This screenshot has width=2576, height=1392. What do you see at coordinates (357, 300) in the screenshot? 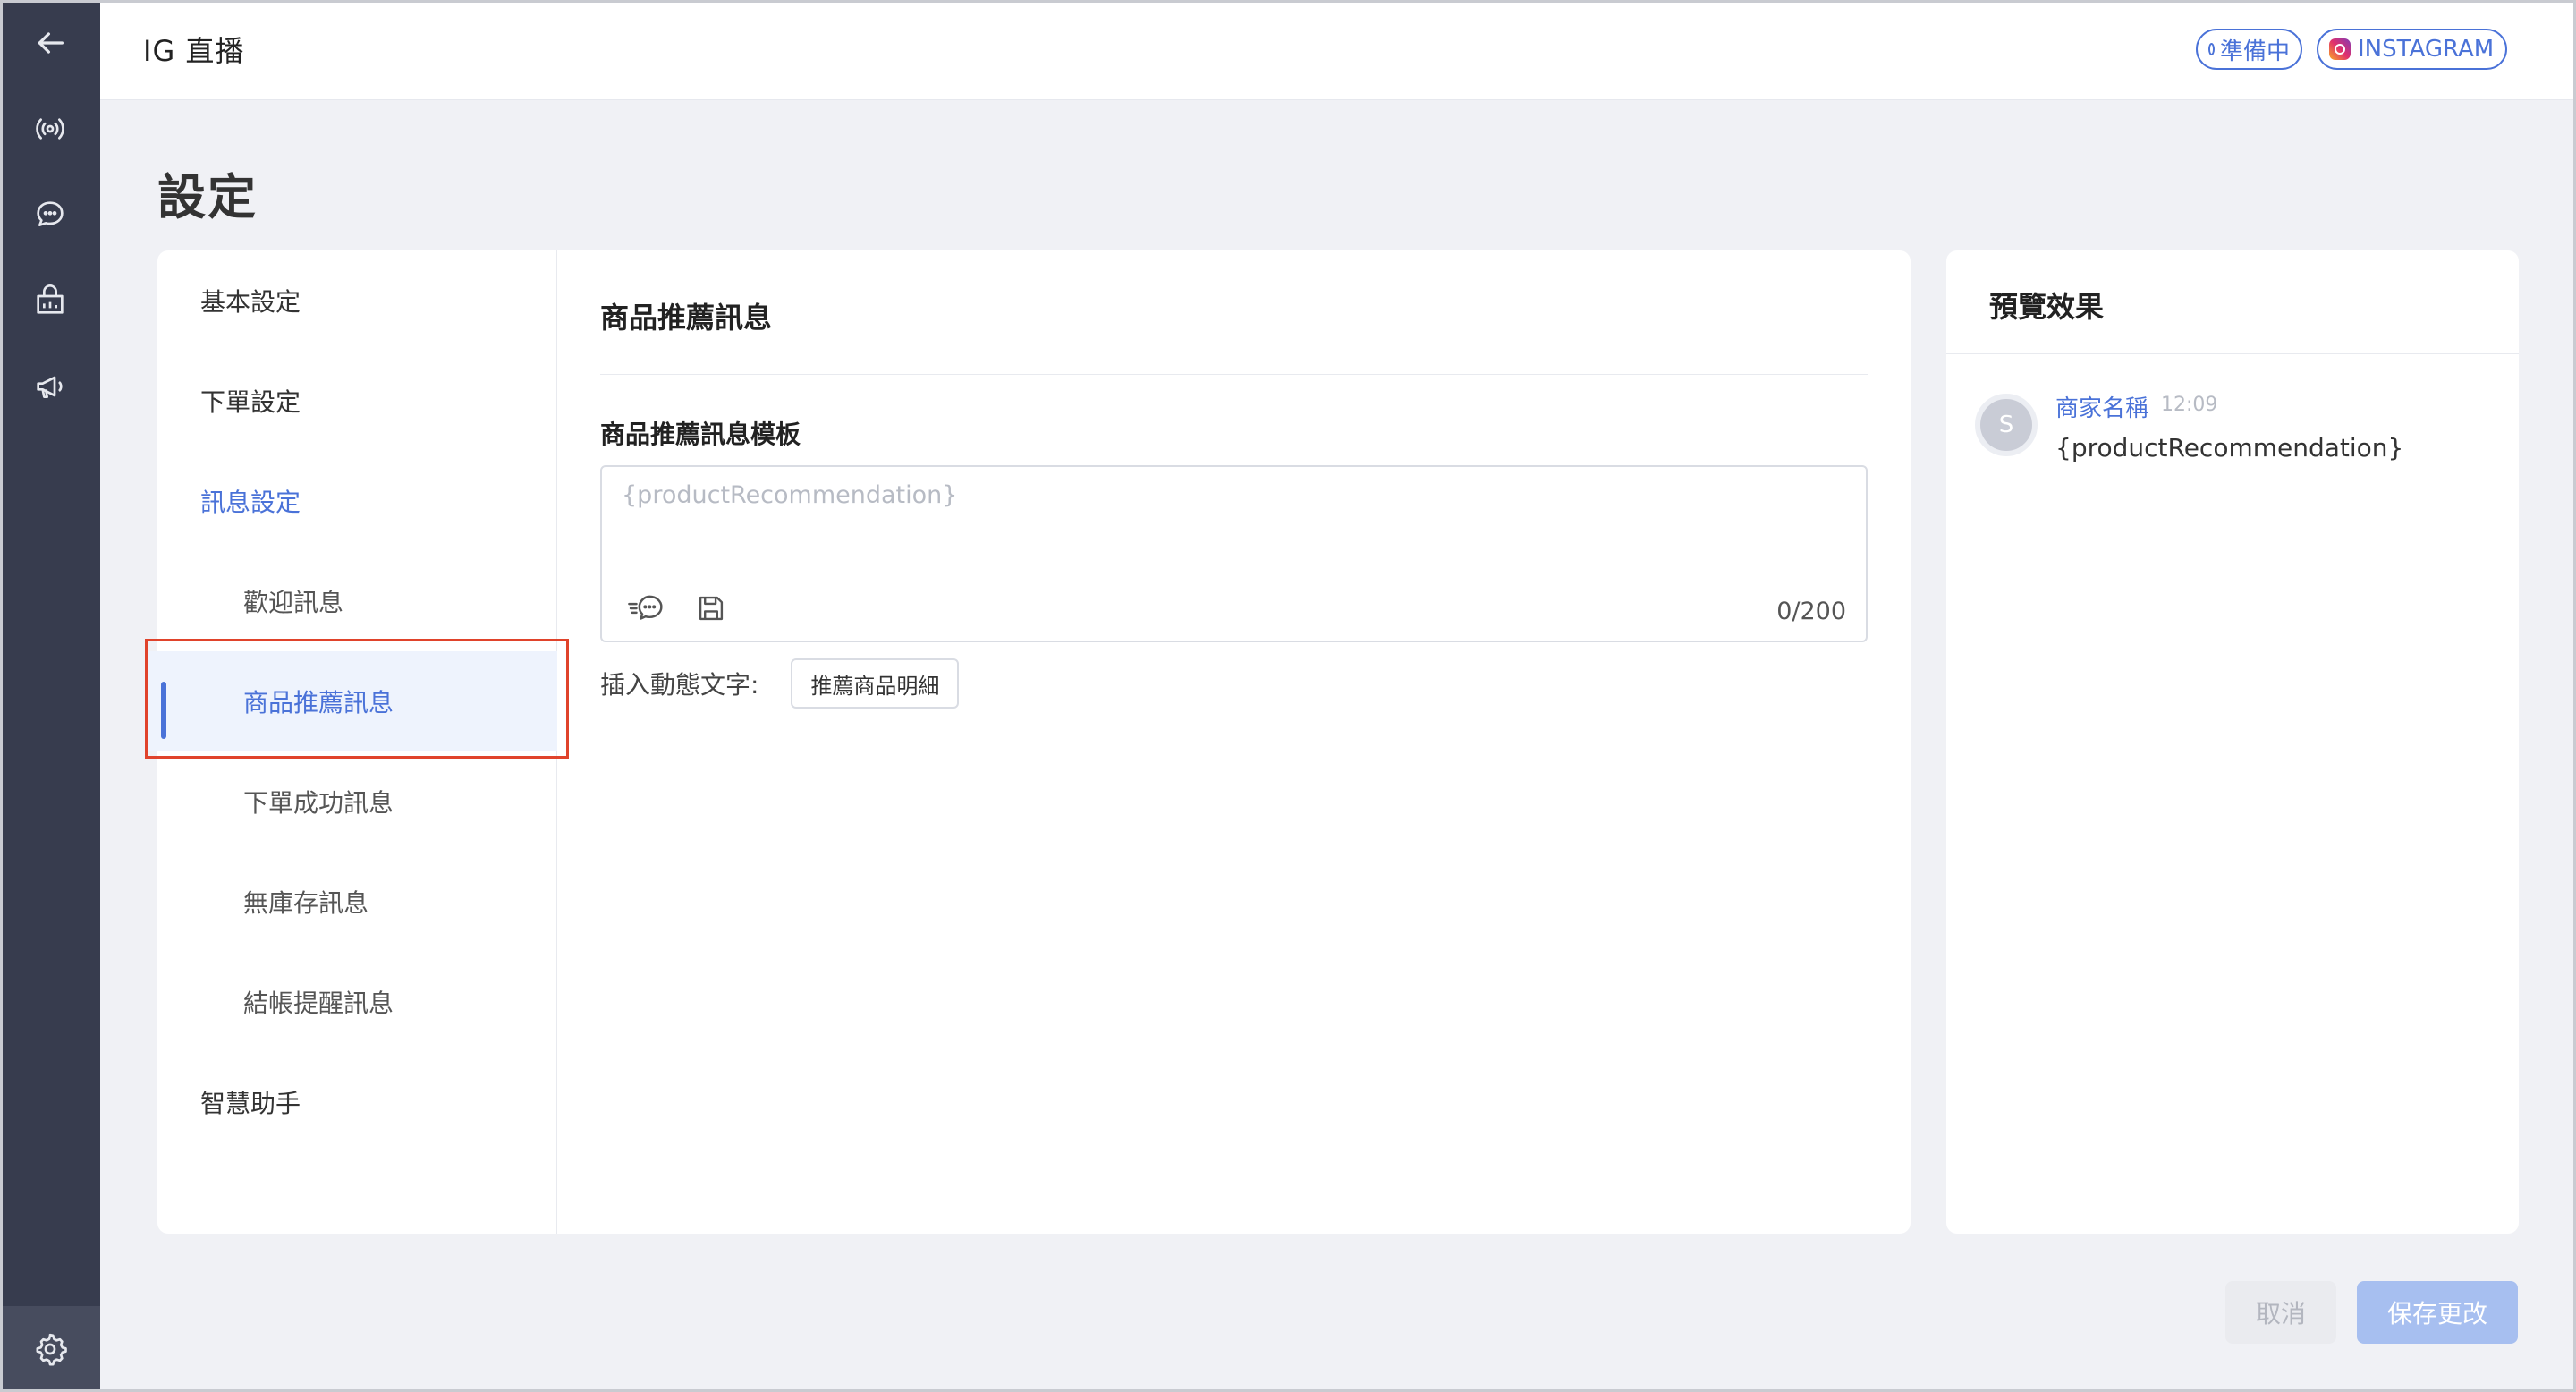
I see `nav-item-basic-settings: 基本設定` at bounding box center [357, 300].